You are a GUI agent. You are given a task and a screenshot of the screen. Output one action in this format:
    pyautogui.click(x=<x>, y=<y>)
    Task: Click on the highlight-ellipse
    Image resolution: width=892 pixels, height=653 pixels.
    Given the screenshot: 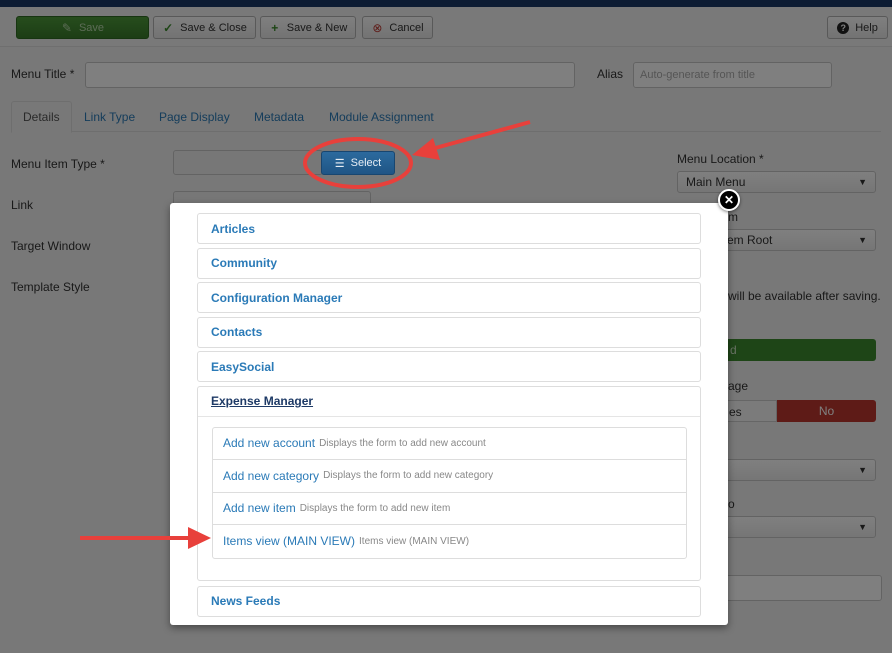 What is the action you would take?
    pyautogui.click(x=358, y=163)
    